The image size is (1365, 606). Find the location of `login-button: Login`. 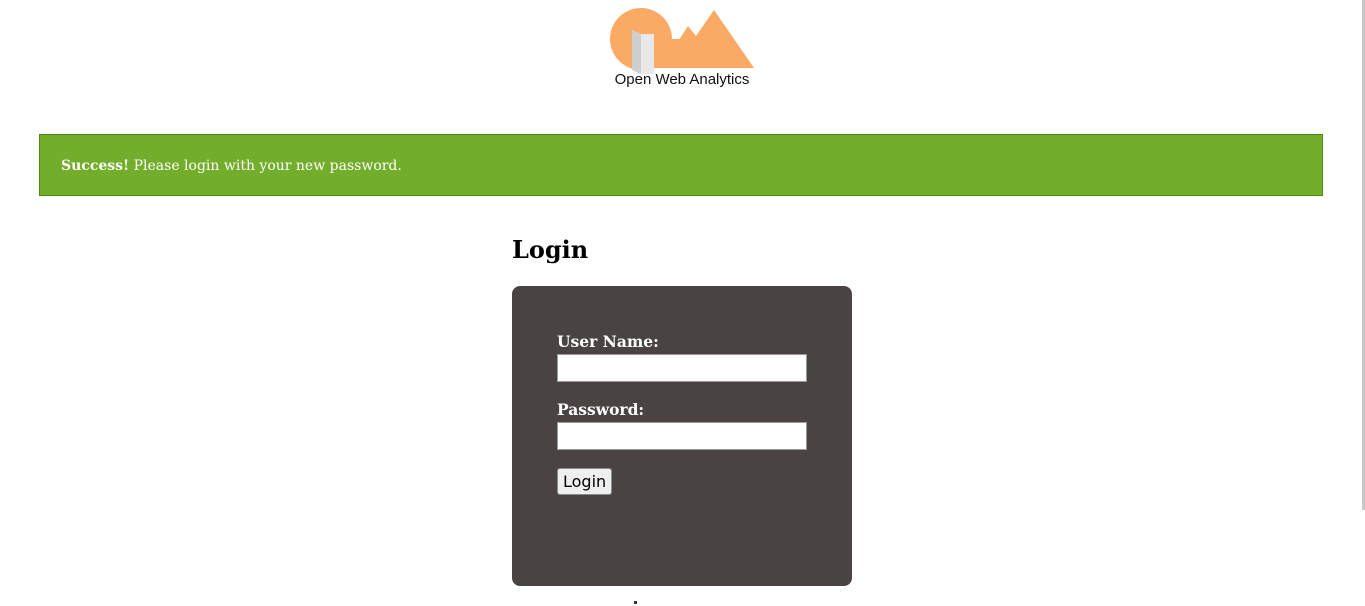

login-button: Login is located at coordinates (585, 481).